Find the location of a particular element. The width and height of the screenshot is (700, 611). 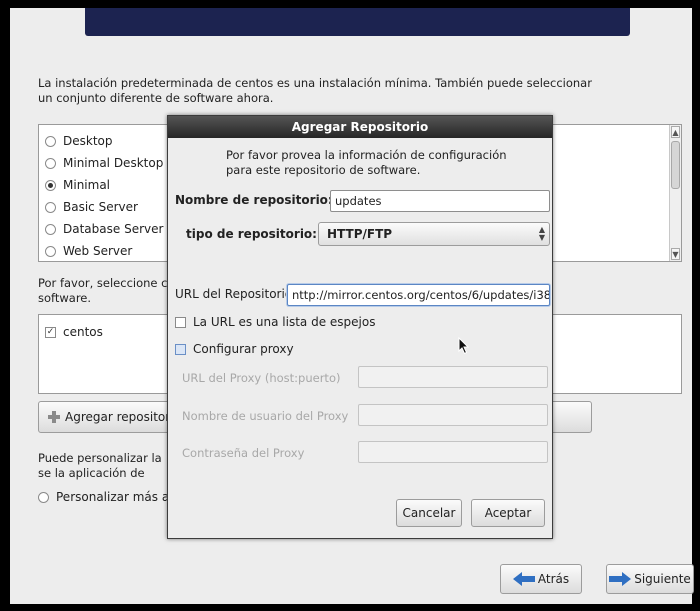

proxy-pass-field is located at coordinates (453, 452).